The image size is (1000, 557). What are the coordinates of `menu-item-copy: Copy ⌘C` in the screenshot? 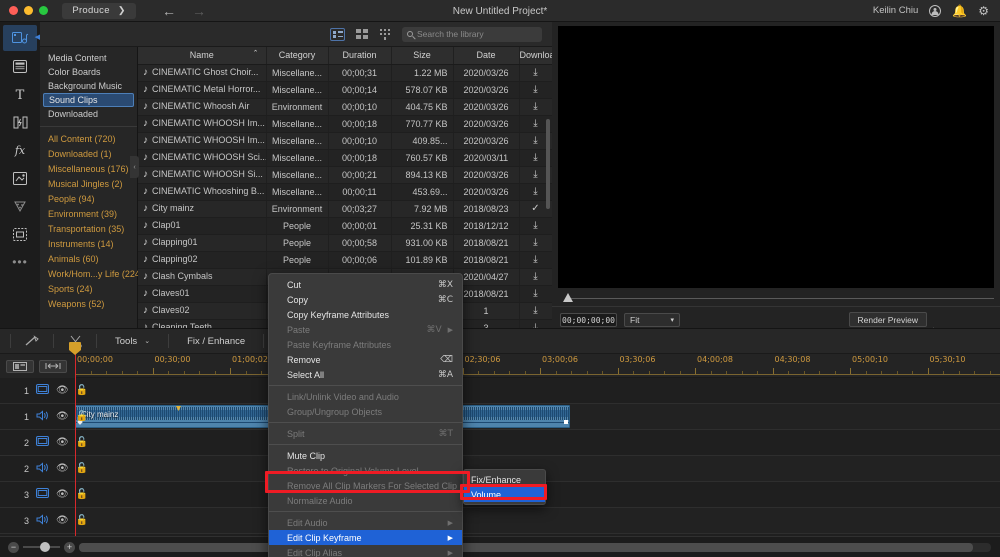 It's located at (365, 299).